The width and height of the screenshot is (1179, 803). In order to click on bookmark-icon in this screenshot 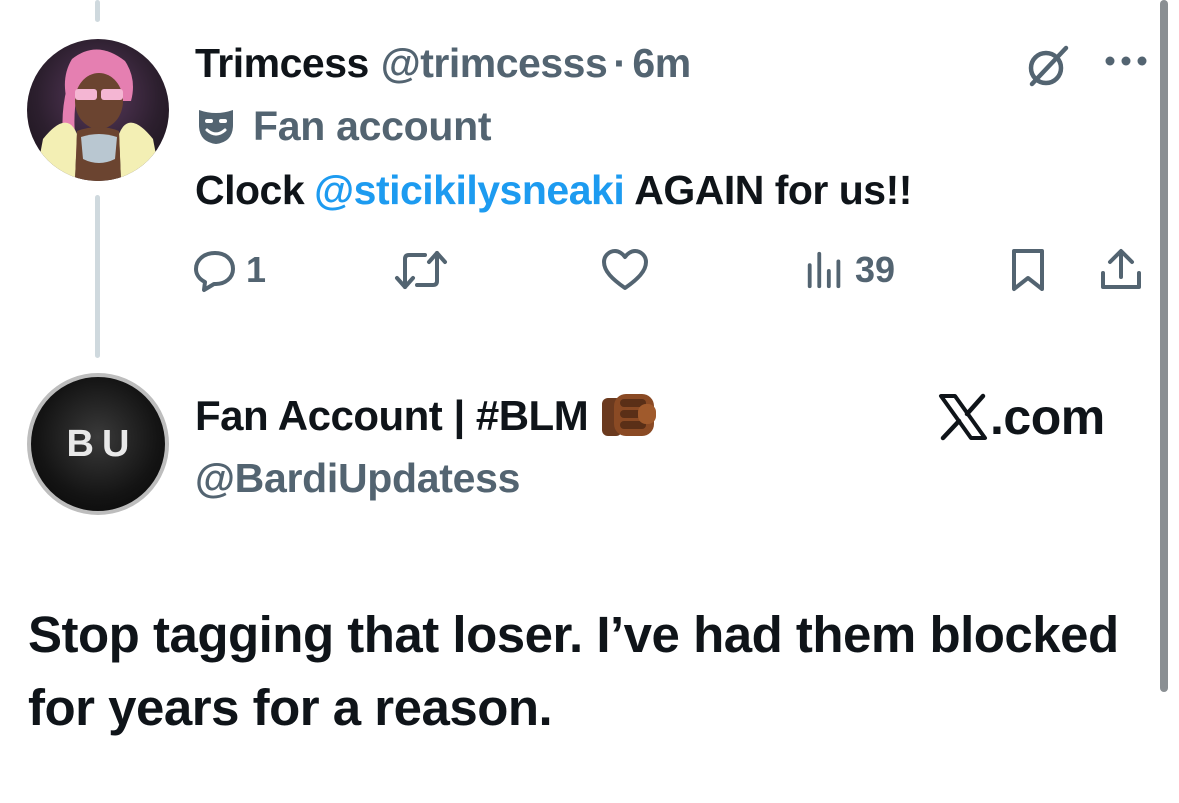, I will do `click(1028, 270)`.